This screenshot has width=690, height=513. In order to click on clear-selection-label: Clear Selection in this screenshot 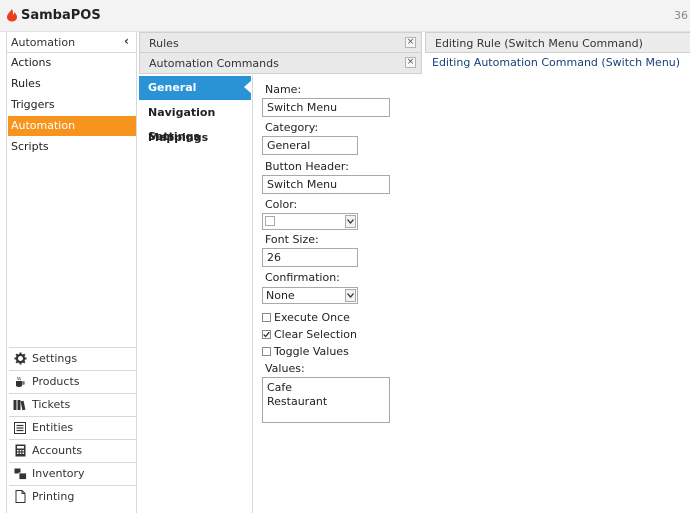, I will do `click(315, 334)`.